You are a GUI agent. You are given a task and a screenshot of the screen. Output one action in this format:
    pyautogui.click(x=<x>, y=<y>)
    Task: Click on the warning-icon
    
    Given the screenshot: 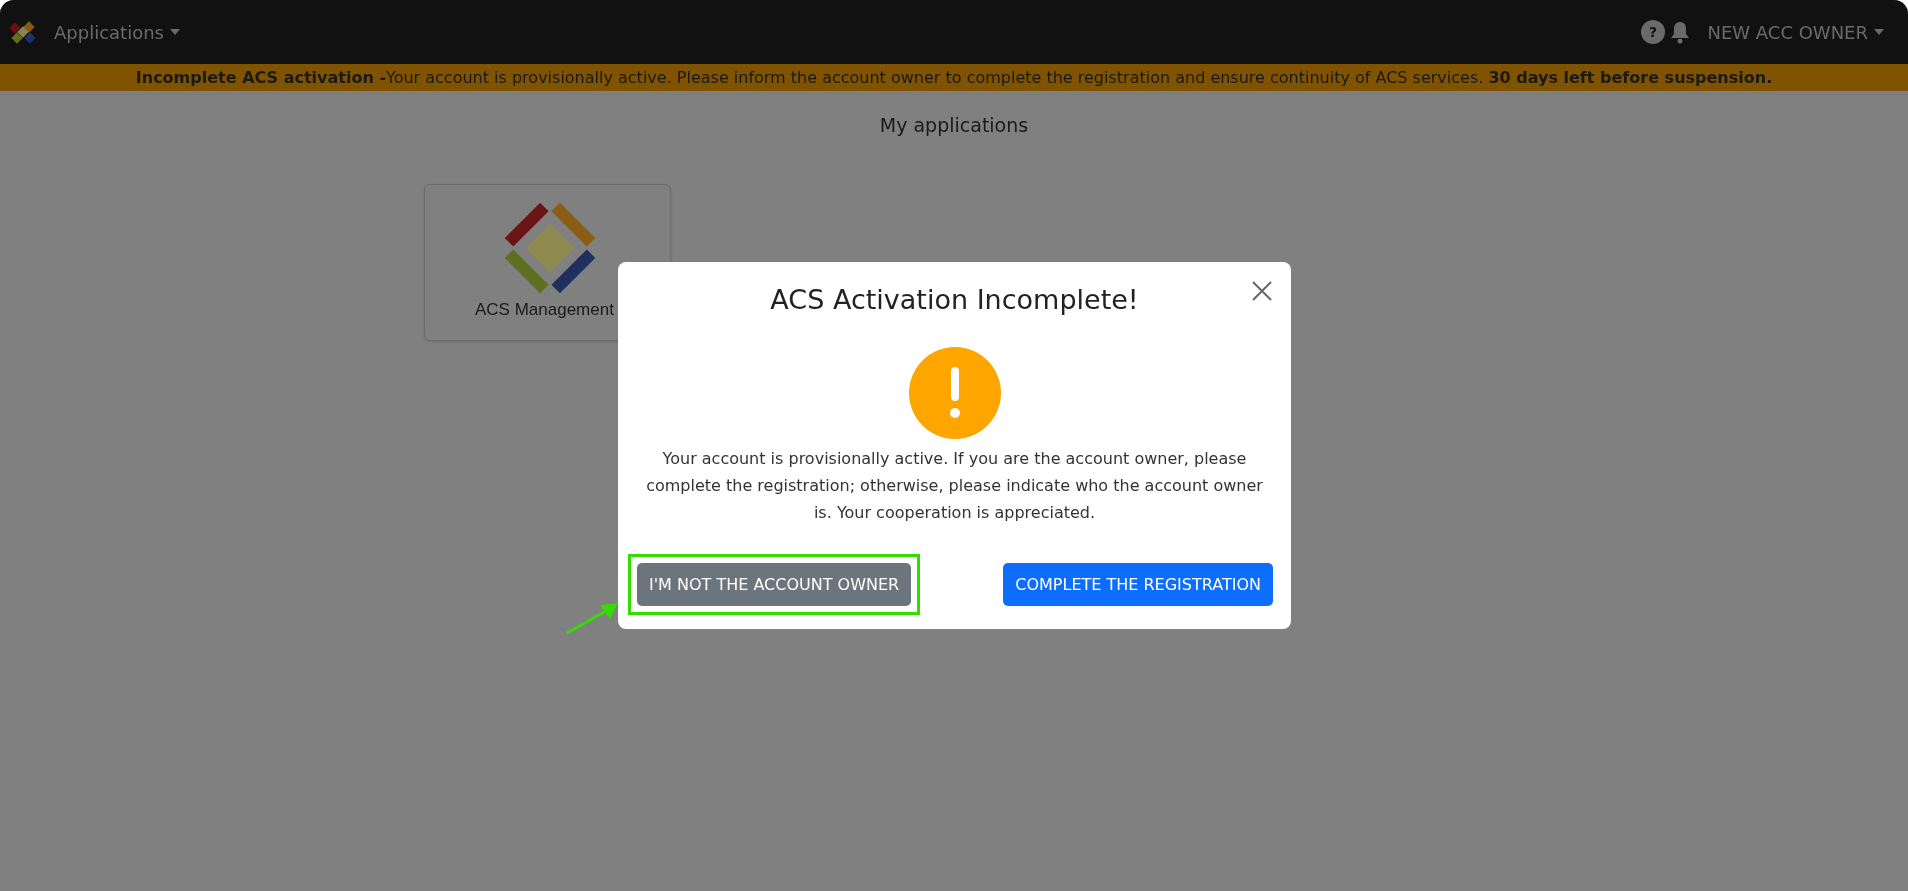 What is the action you would take?
    pyautogui.click(x=954, y=392)
    